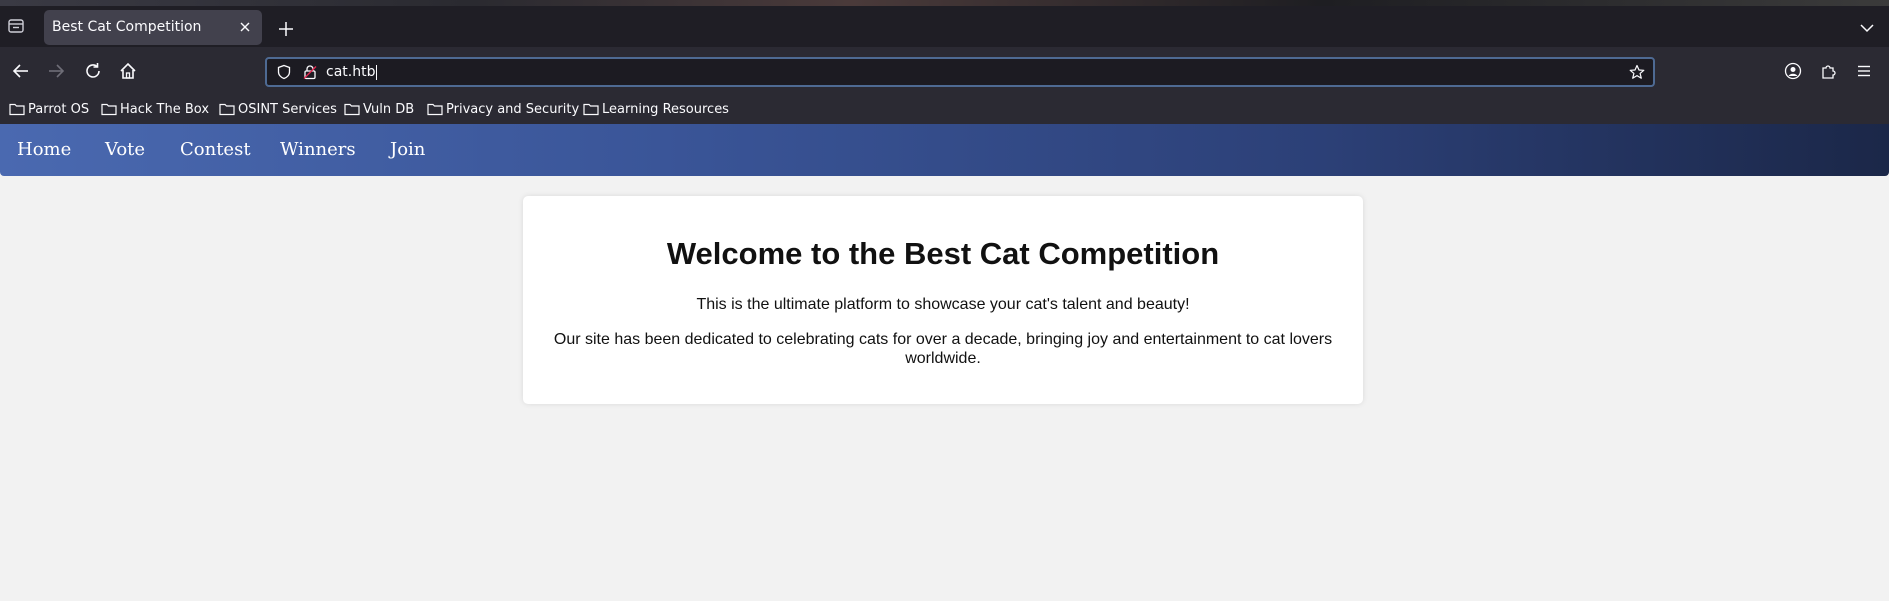 This screenshot has width=1889, height=601. What do you see at coordinates (944, 150) in the screenshot?
I see `site-navigation: Home Vote Contest Winners Join` at bounding box center [944, 150].